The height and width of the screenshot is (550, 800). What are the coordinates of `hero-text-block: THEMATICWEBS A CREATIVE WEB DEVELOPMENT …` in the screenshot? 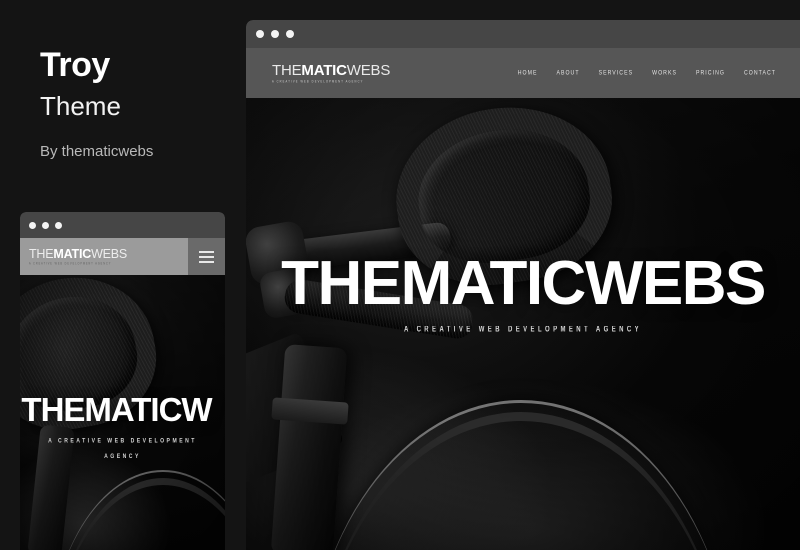 It's located at (523, 291).